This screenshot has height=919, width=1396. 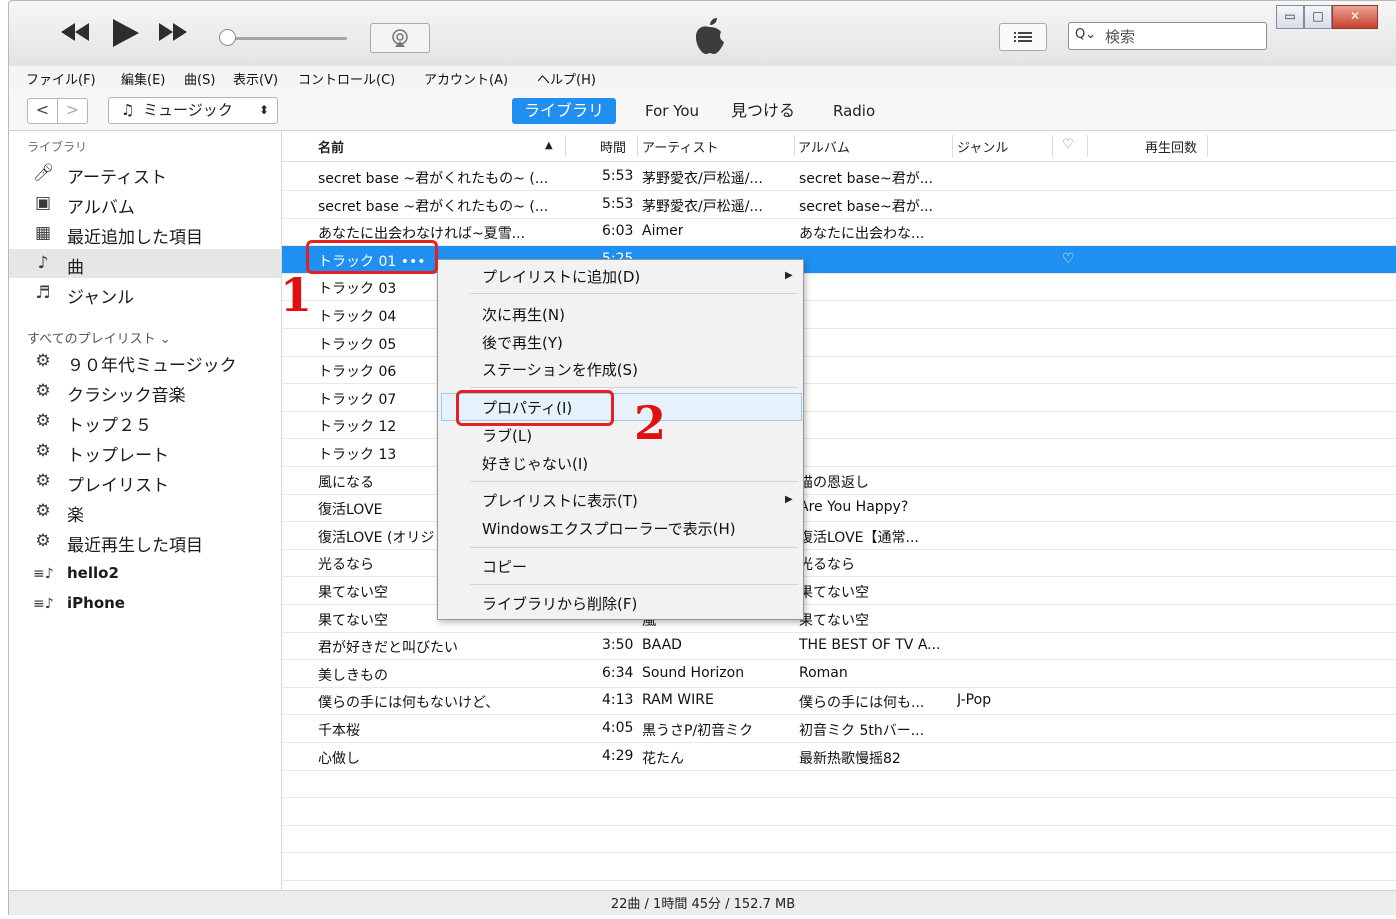 I want to click on cell-name: 復活LOVE (オリジ, so click(x=376, y=537).